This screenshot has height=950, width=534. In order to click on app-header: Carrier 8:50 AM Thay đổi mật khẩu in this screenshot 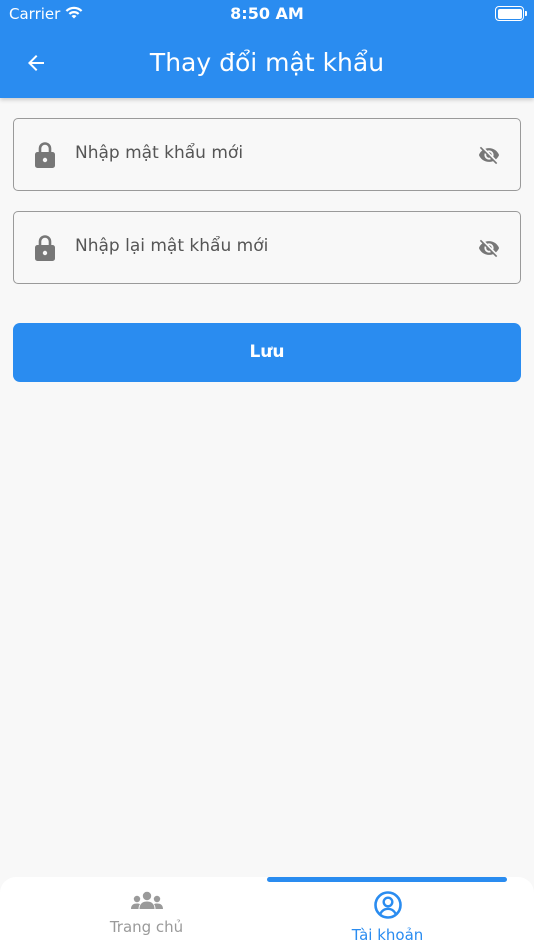, I will do `click(267, 49)`.